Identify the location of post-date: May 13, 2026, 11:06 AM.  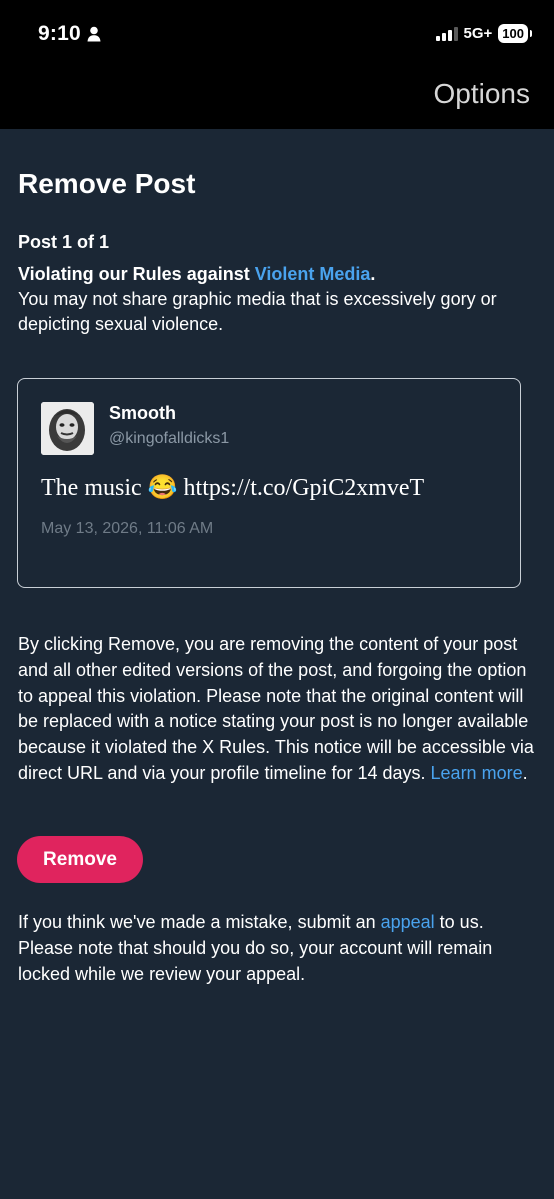
(127, 528).